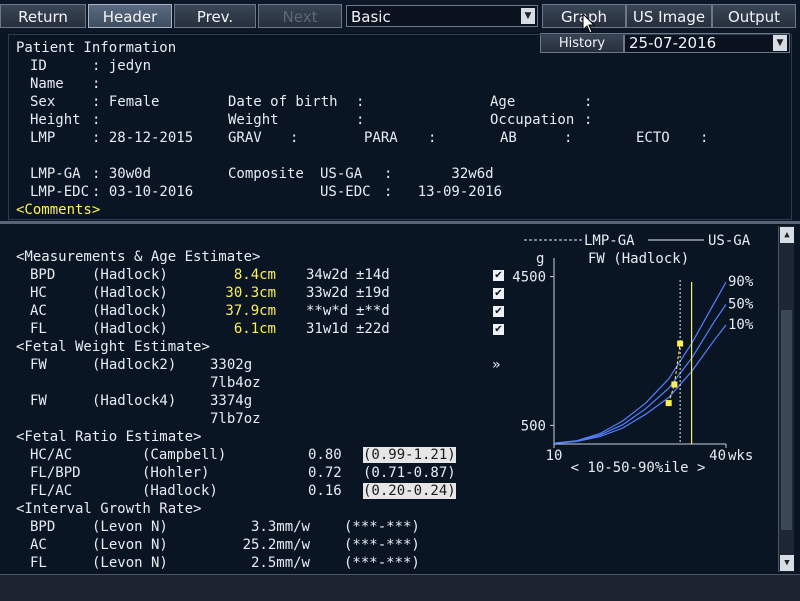  I want to click on fw-2-pounds: 7lb7oz, so click(235, 419).